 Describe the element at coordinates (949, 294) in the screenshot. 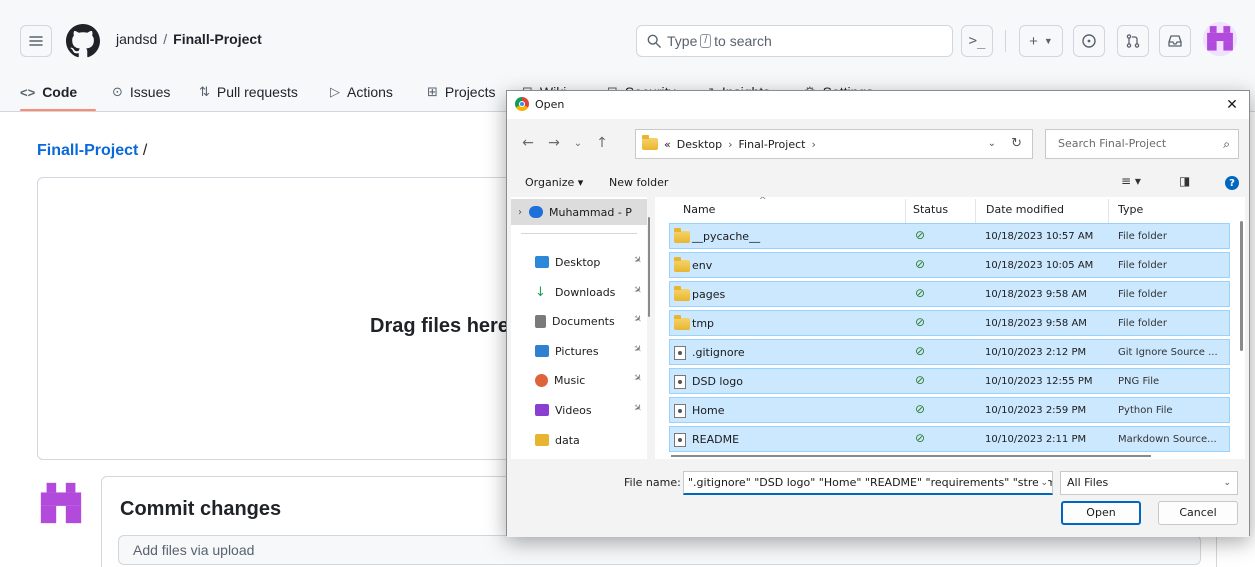

I see `file-row: pages ⊘ 10/18/2023 9:58 AM File folder` at that location.